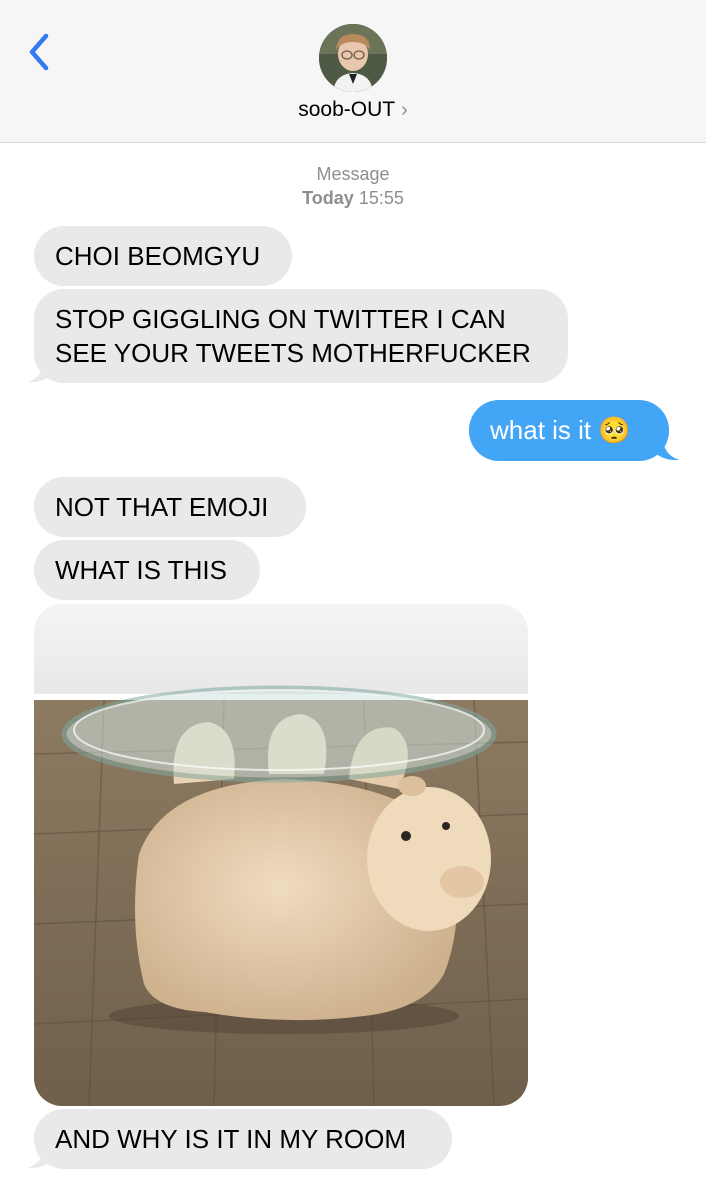  What do you see at coordinates (280, 319) in the screenshot?
I see `message-text-line: STOP GIGGLING ON TWITTER I CAN` at bounding box center [280, 319].